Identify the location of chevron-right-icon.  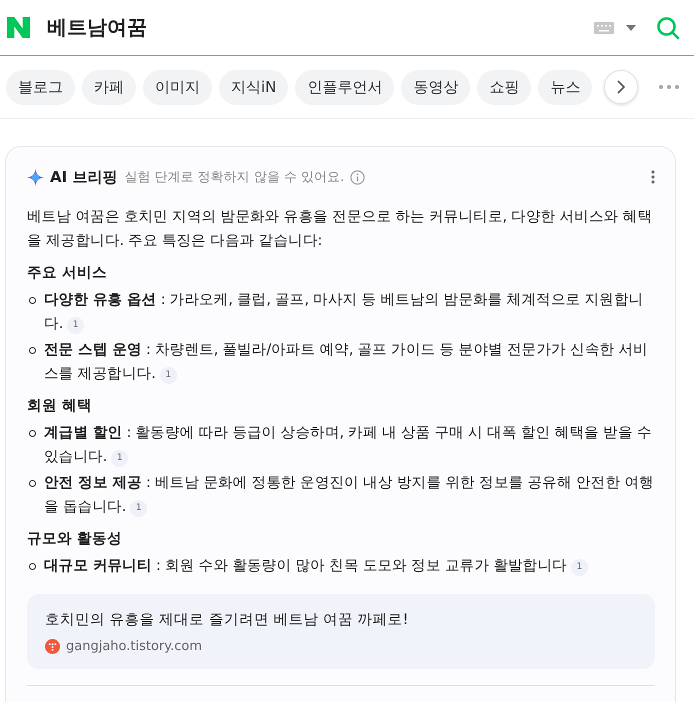
(621, 87).